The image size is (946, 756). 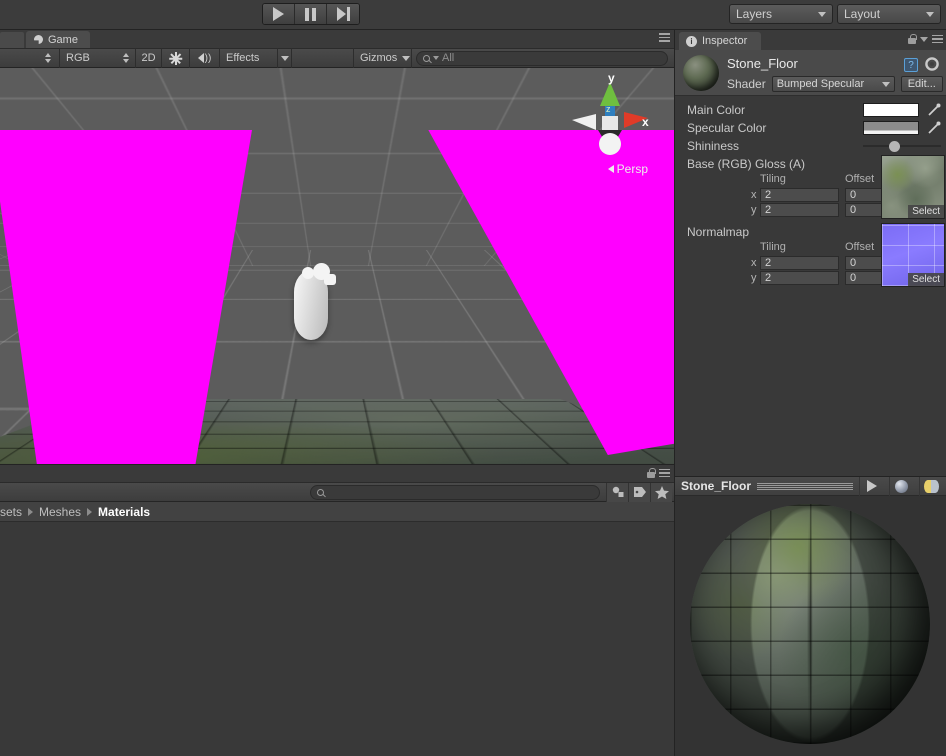 I want to click on capsule-detail-box, so click(x=330, y=279).